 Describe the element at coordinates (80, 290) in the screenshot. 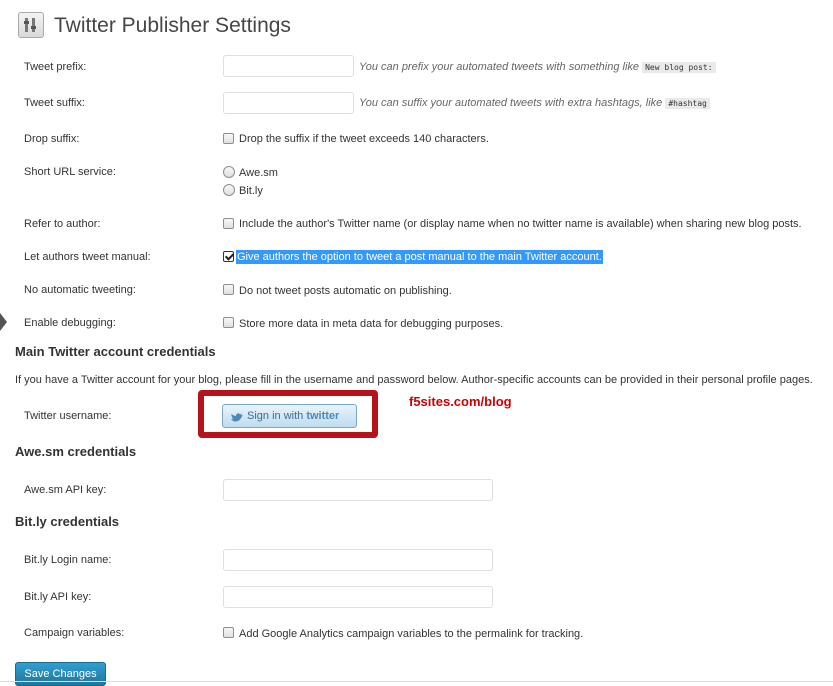

I see `no-auto-label: No automatic tweeting:` at that location.